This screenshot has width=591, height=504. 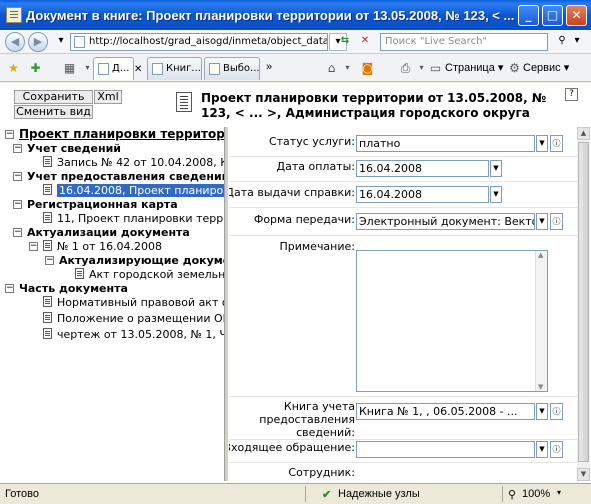 I want to click on print-icon: ⎙, so click(x=405, y=68).